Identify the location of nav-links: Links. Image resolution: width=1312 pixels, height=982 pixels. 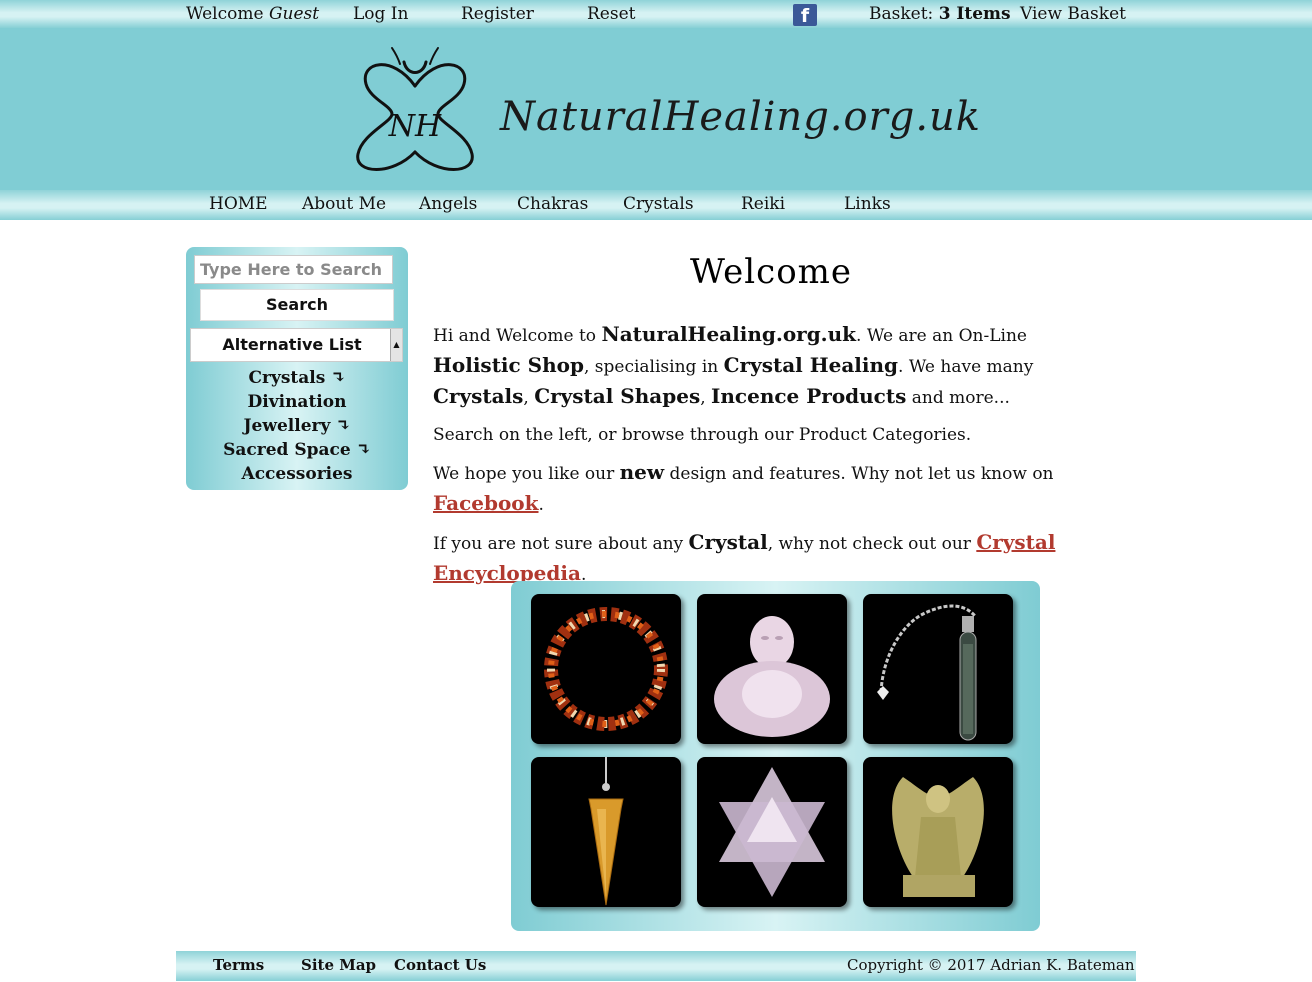
(867, 204).